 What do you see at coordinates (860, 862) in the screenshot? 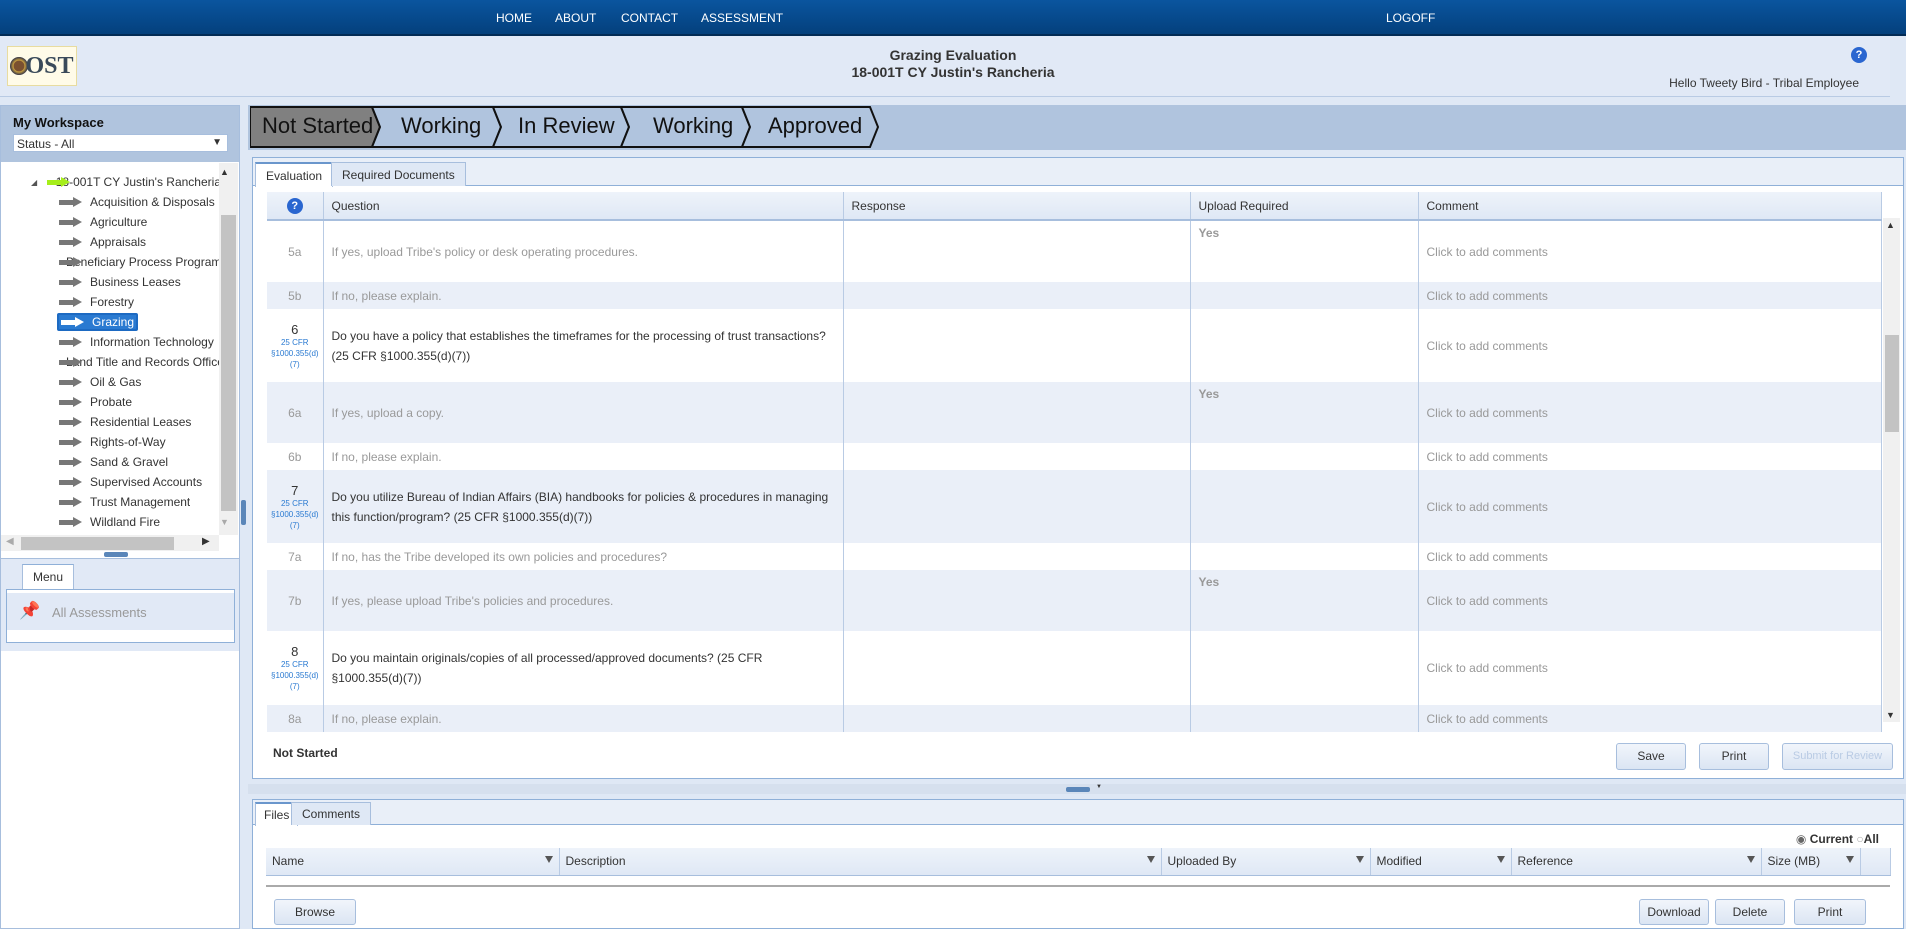
I see `files-col-header: Description` at bounding box center [860, 862].